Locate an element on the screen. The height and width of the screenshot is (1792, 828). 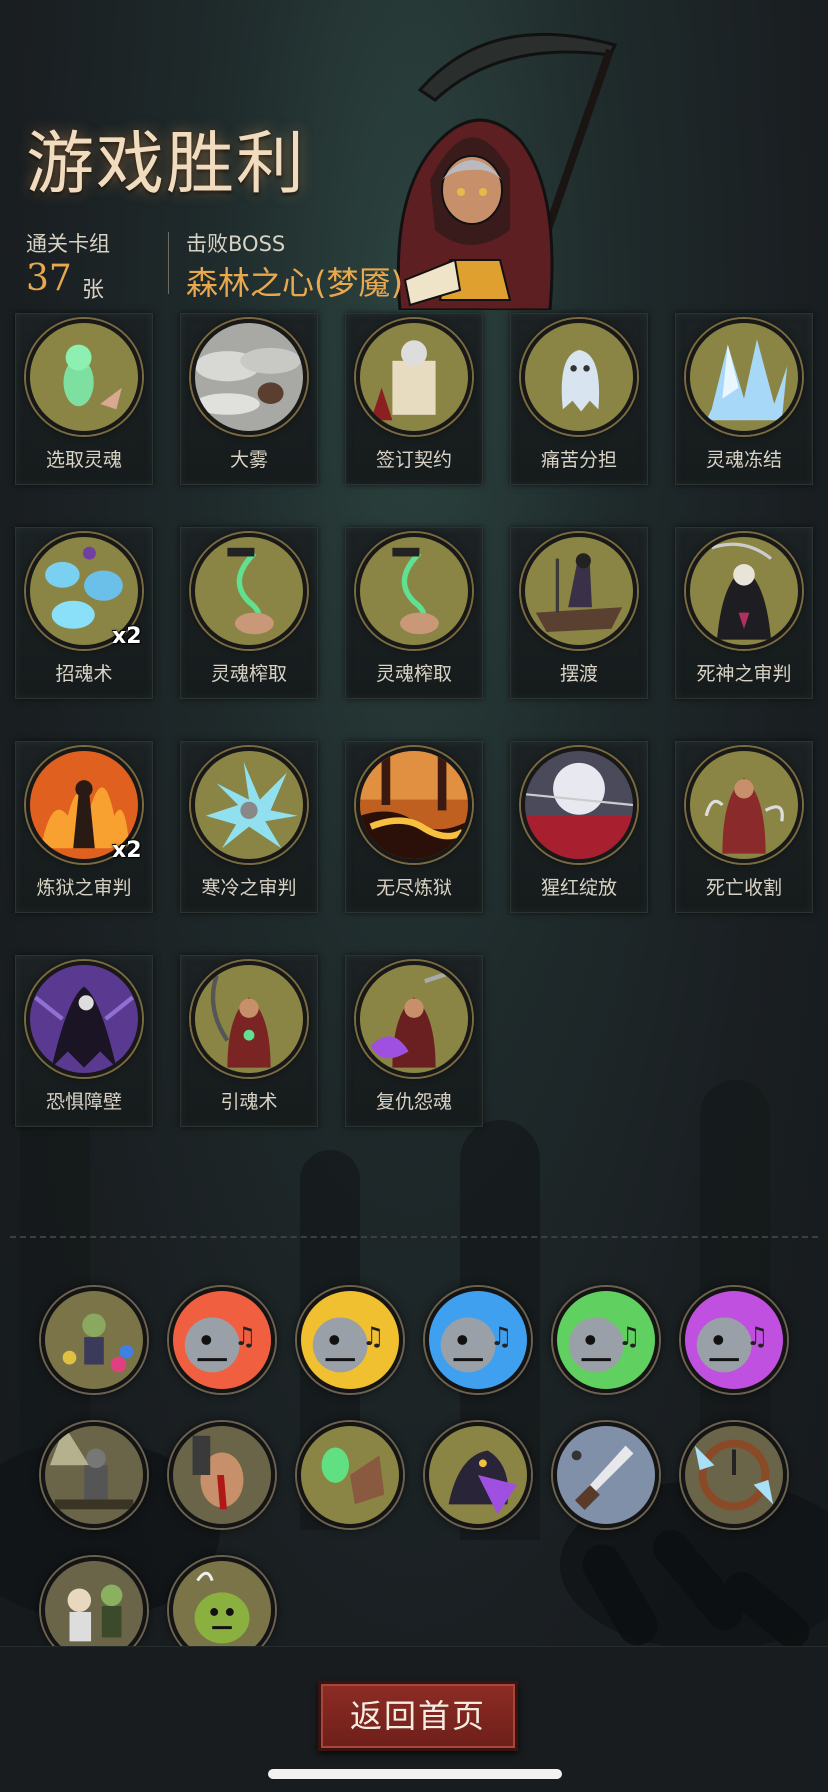
yellow-flame-monster-icon: ♫ is located at coordinates (350, 1340).